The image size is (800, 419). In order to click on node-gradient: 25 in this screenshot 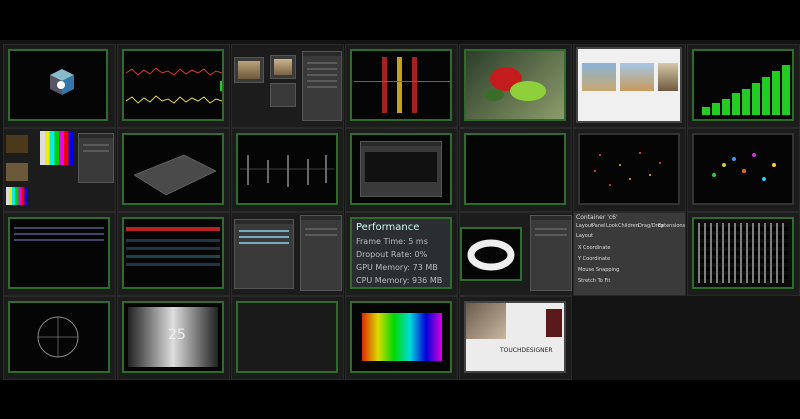, I will do `click(173, 338)`.